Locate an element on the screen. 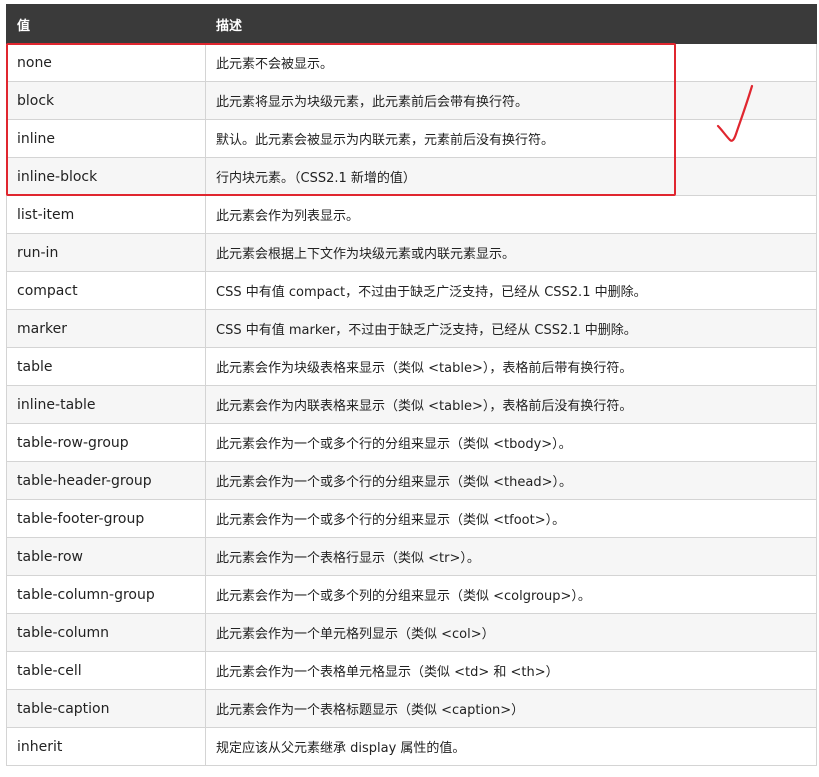  description-cell: 此元素会根据上下文作为块级元素或内联元素显示。 is located at coordinates (511, 252).